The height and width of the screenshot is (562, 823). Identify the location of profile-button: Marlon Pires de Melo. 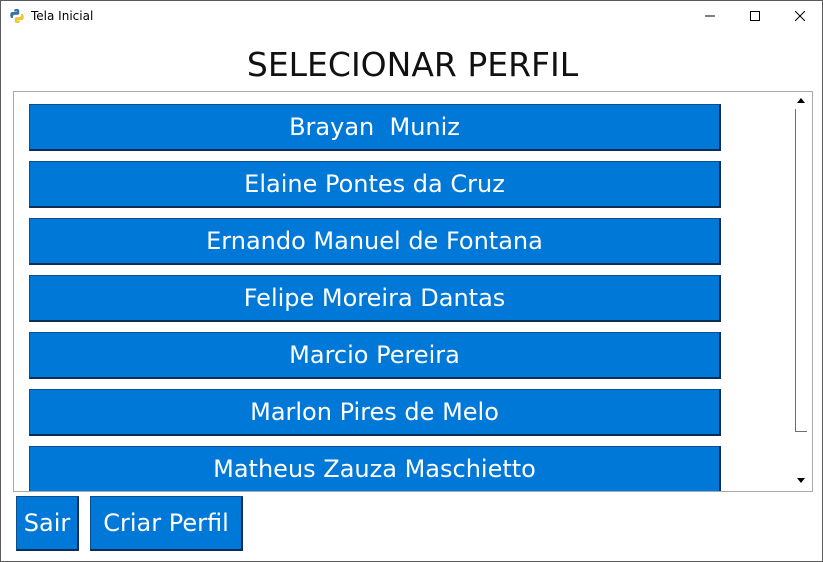
(375, 412).